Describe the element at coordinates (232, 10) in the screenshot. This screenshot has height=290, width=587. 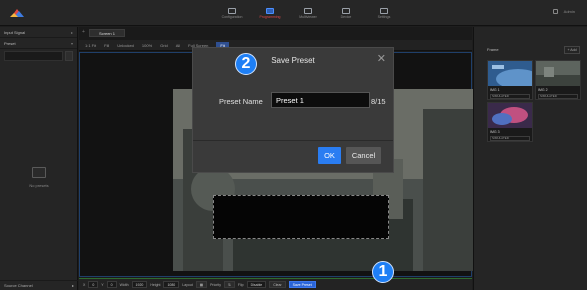
I see `configuration-icon` at that location.